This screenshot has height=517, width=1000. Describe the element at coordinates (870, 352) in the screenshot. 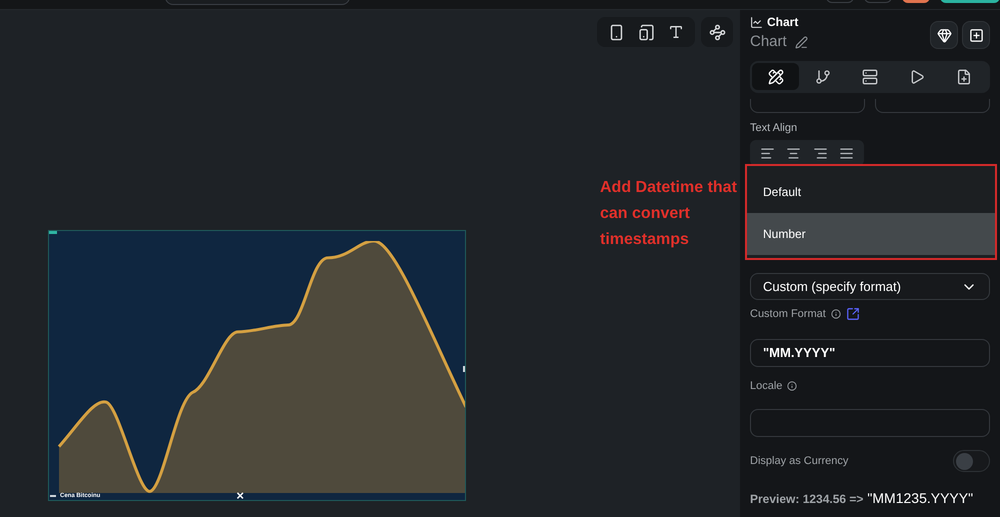

I see `input-field: "MM.YYYY"` at that location.